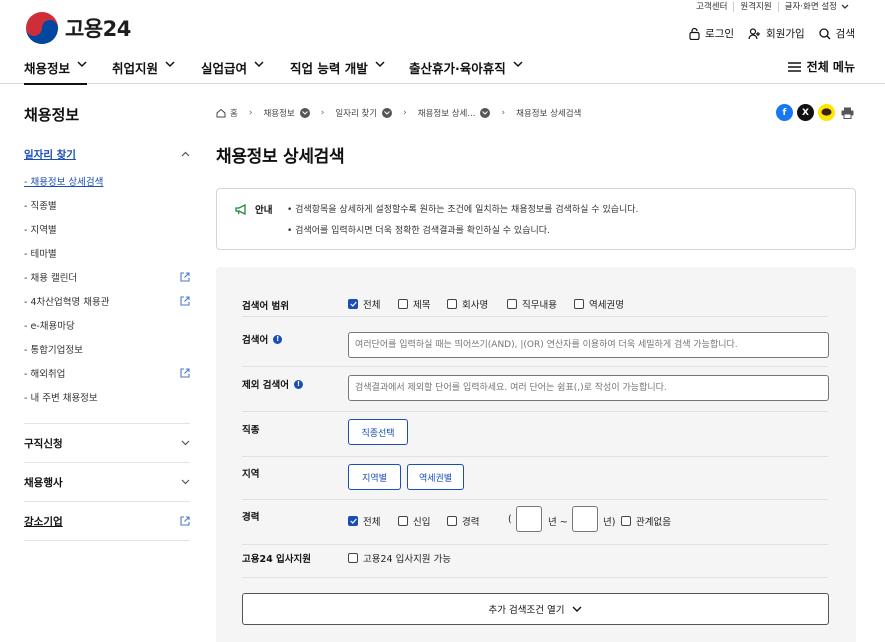 The image size is (885, 642). What do you see at coordinates (221, 113) in the screenshot?
I see `home-icon` at bounding box center [221, 113].